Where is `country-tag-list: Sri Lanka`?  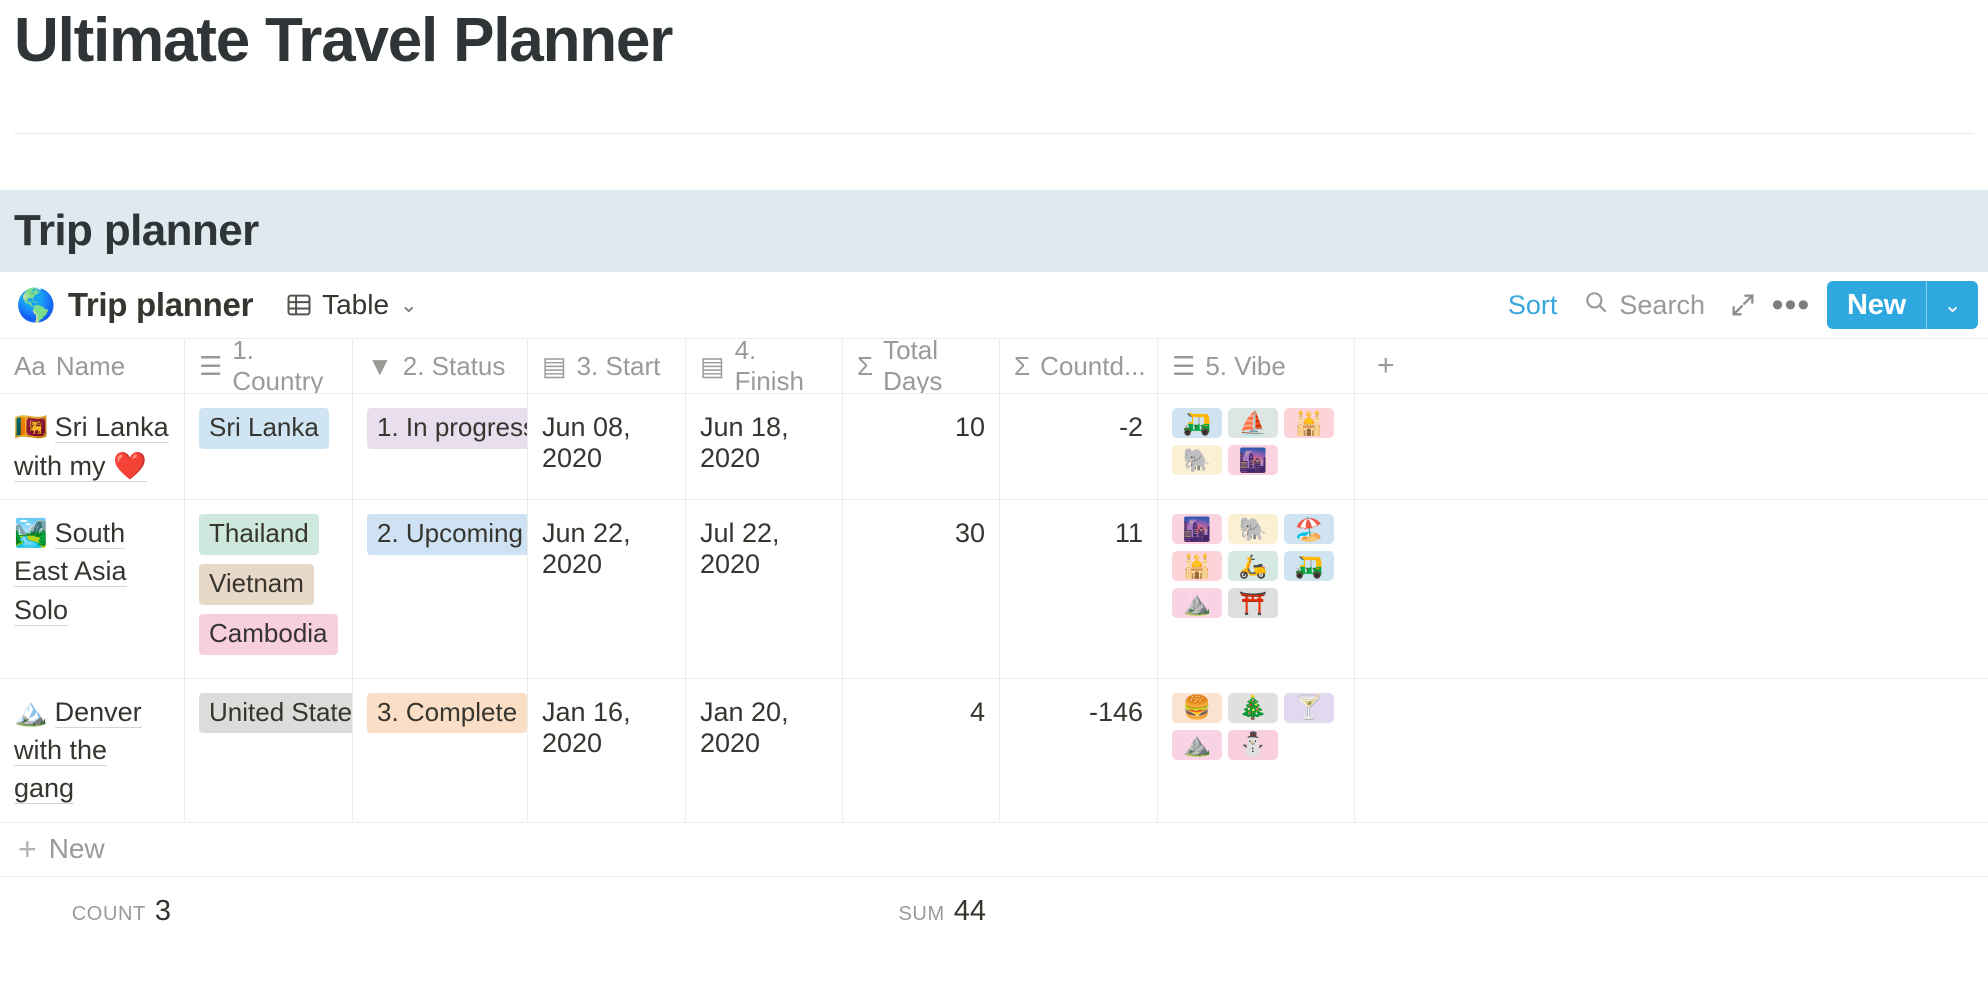
country-tag-list: Sri Lanka is located at coordinates (264, 433).